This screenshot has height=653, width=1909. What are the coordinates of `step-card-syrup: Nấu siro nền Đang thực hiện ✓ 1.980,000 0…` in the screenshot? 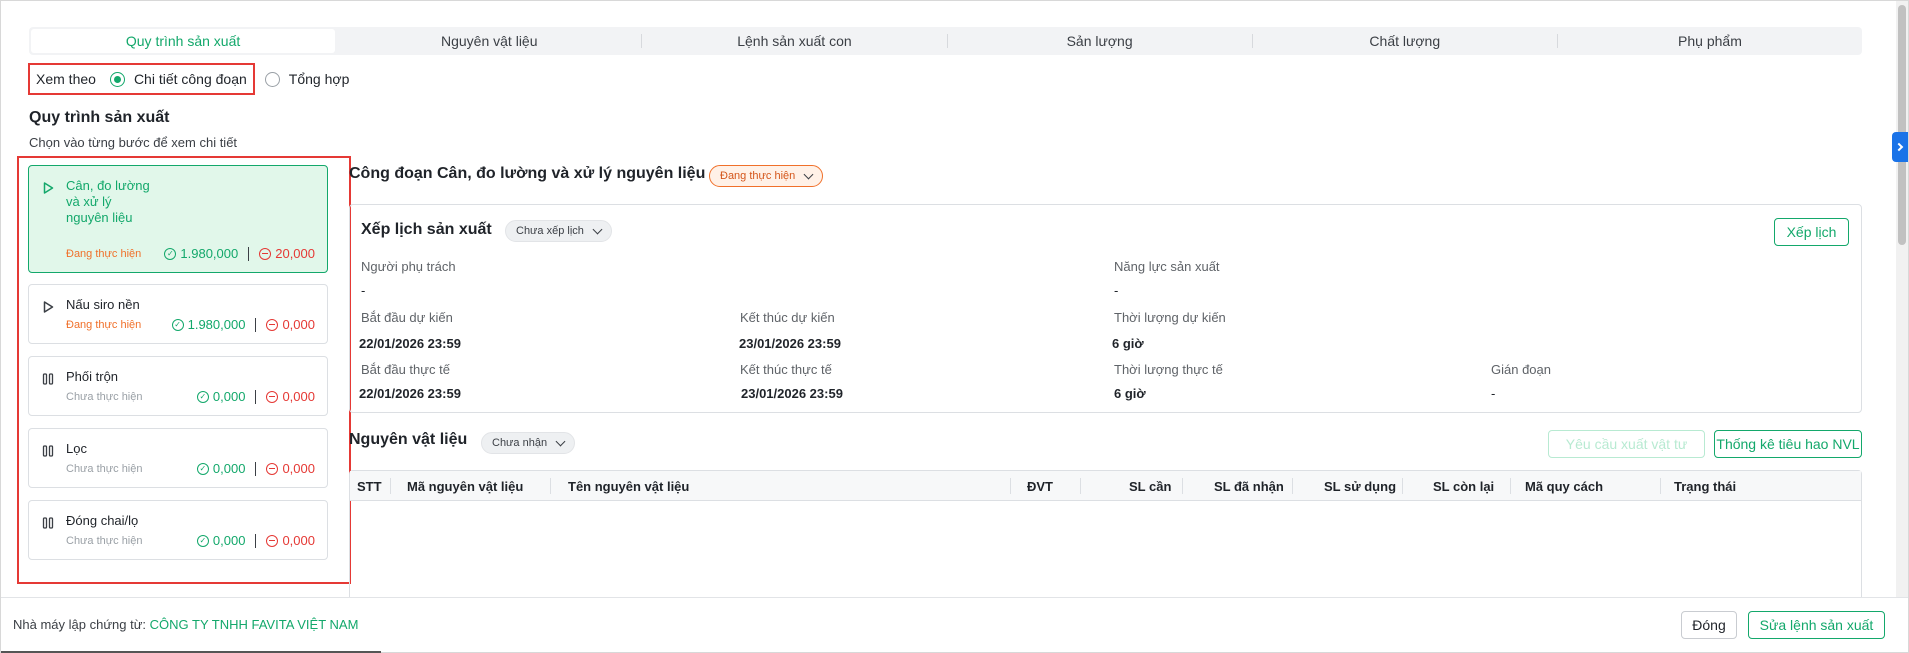 It's located at (178, 314).